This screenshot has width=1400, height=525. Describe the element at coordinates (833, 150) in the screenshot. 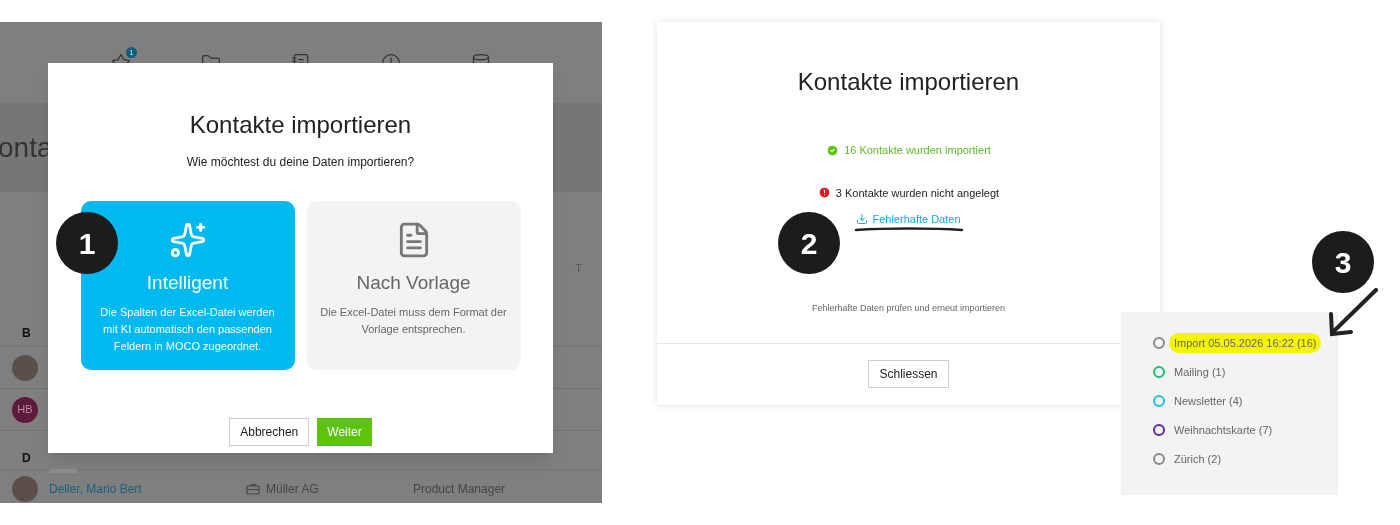

I see `check-icon` at that location.